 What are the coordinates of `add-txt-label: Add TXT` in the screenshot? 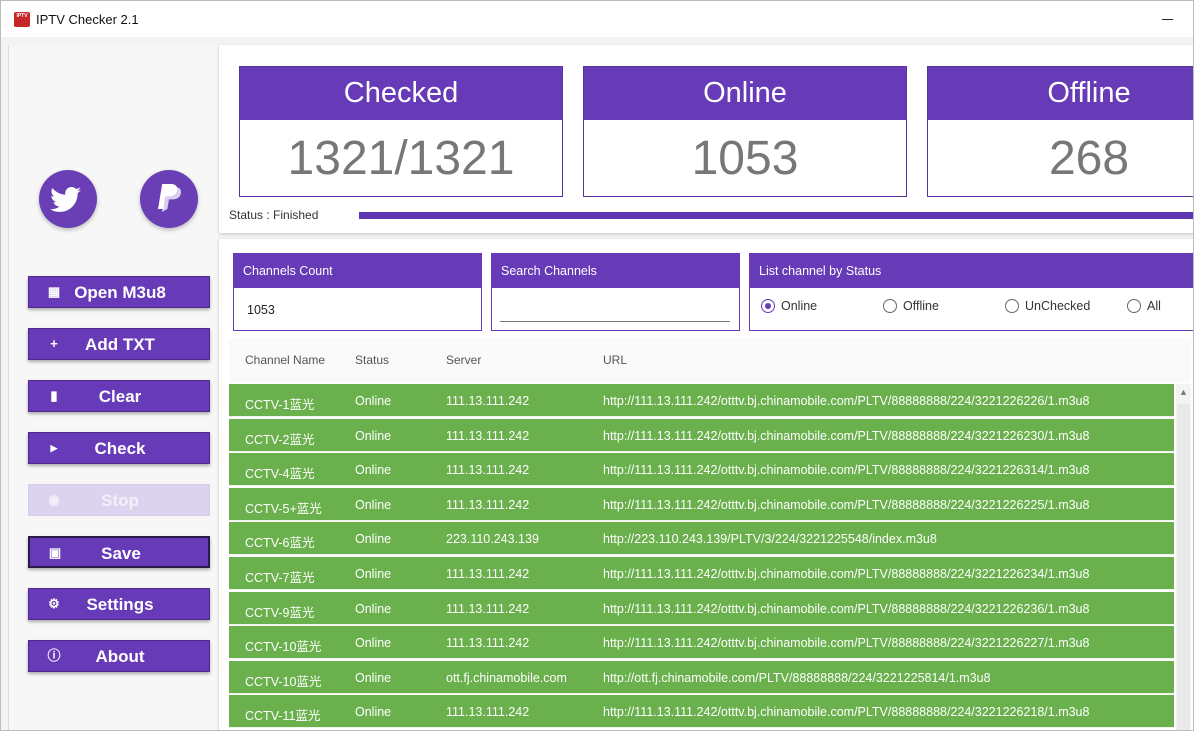 It's located at (120, 344).